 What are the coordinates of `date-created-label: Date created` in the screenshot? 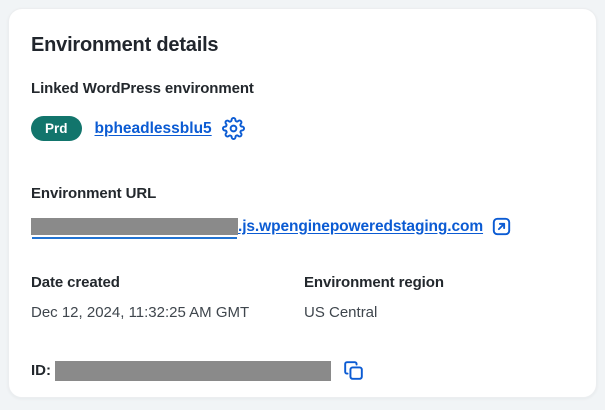 It's located at (75, 282).